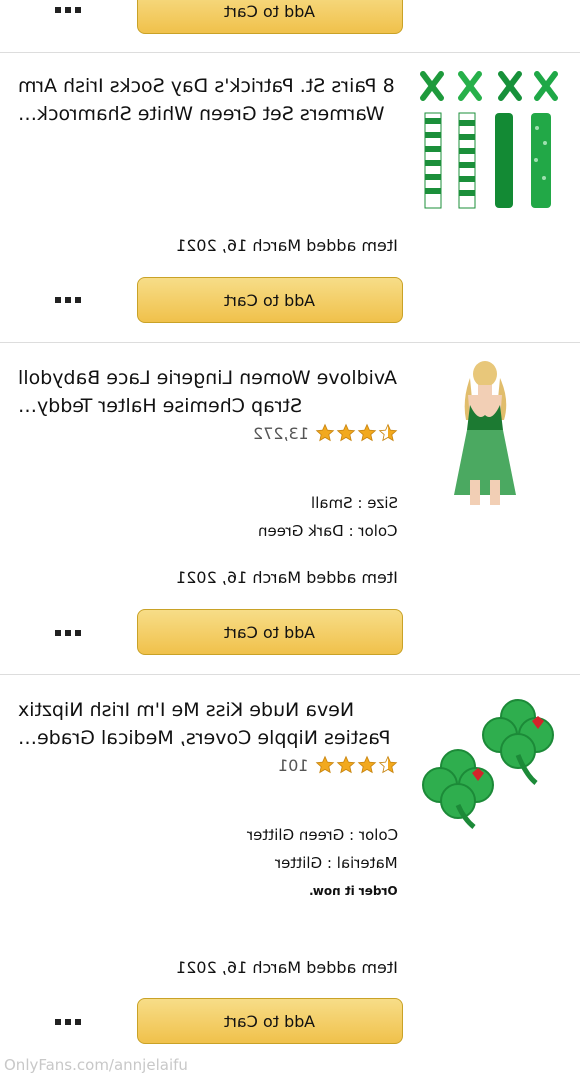  I want to click on green-lingerie-image, so click(485, 432).